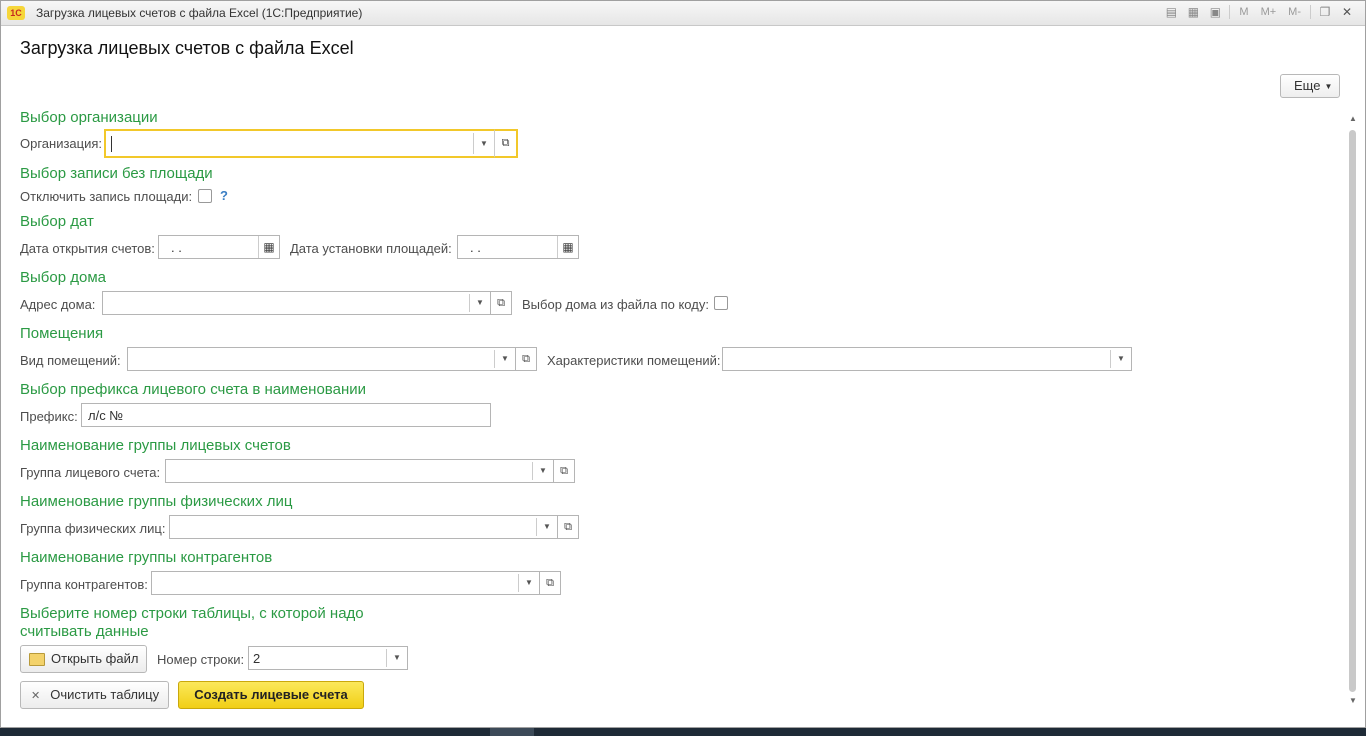 The width and height of the screenshot is (1366, 736). I want to click on group-title-persons: Наименование группы физических лиц, so click(156, 501).